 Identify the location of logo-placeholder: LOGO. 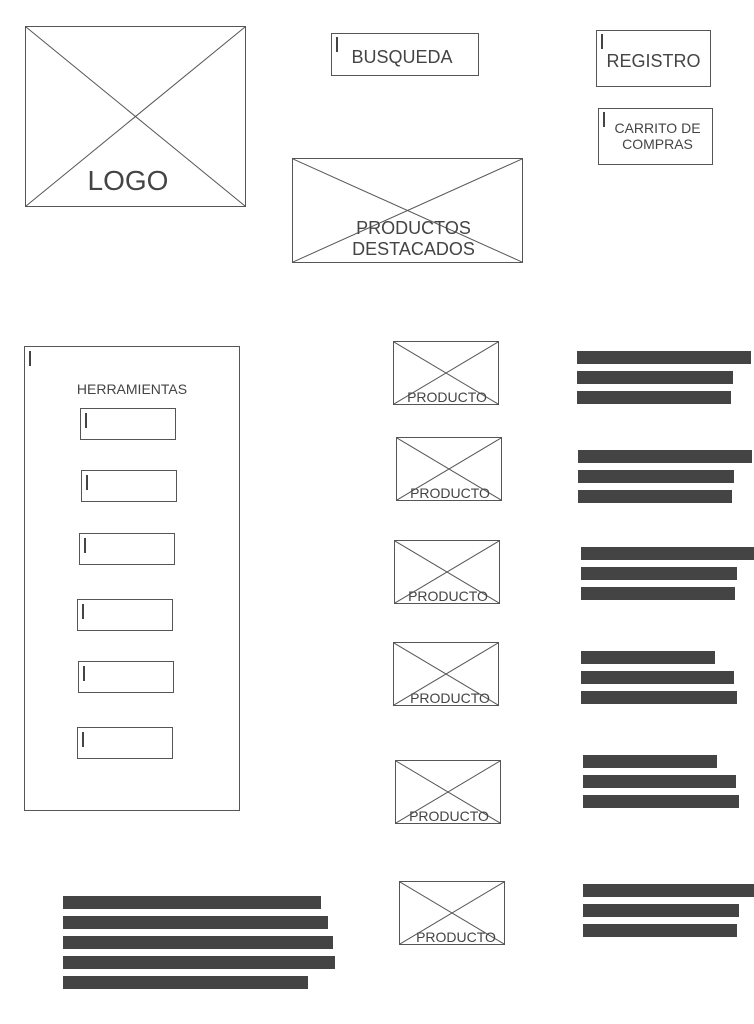
(135, 116).